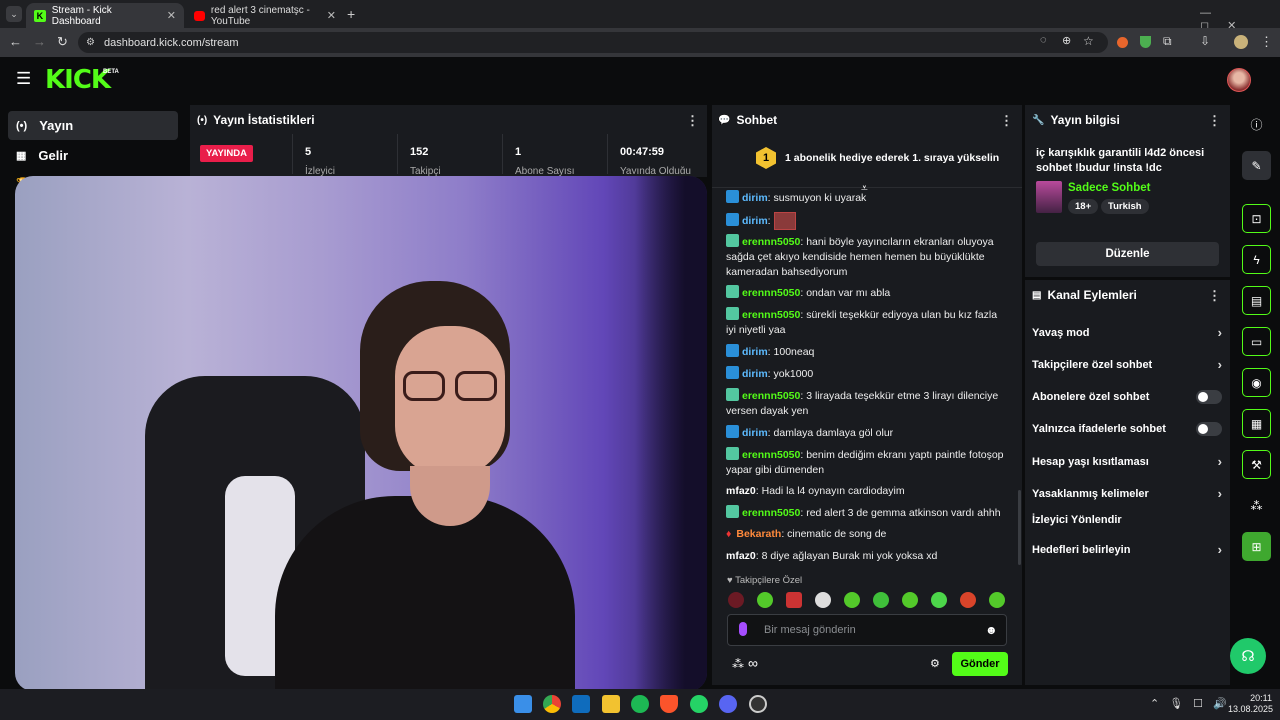  I want to click on sidebar-item-yayin: (•) Yayın, so click(93, 125).